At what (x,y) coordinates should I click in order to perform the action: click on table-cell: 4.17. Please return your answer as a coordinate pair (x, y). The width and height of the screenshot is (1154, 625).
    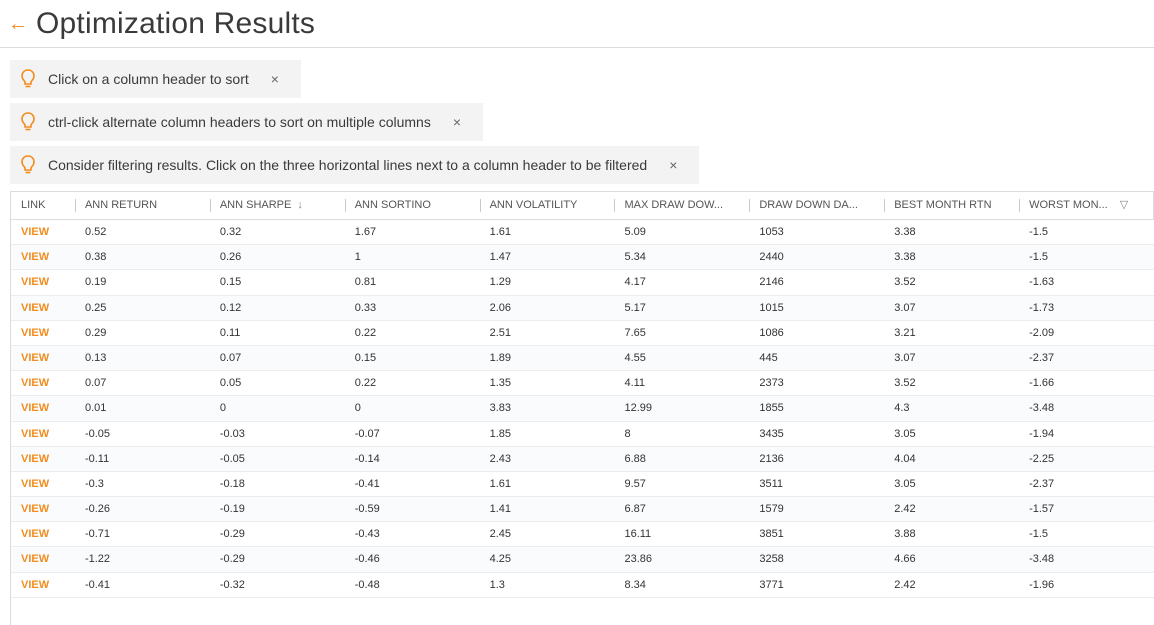
    Looking at the image, I should click on (635, 282).